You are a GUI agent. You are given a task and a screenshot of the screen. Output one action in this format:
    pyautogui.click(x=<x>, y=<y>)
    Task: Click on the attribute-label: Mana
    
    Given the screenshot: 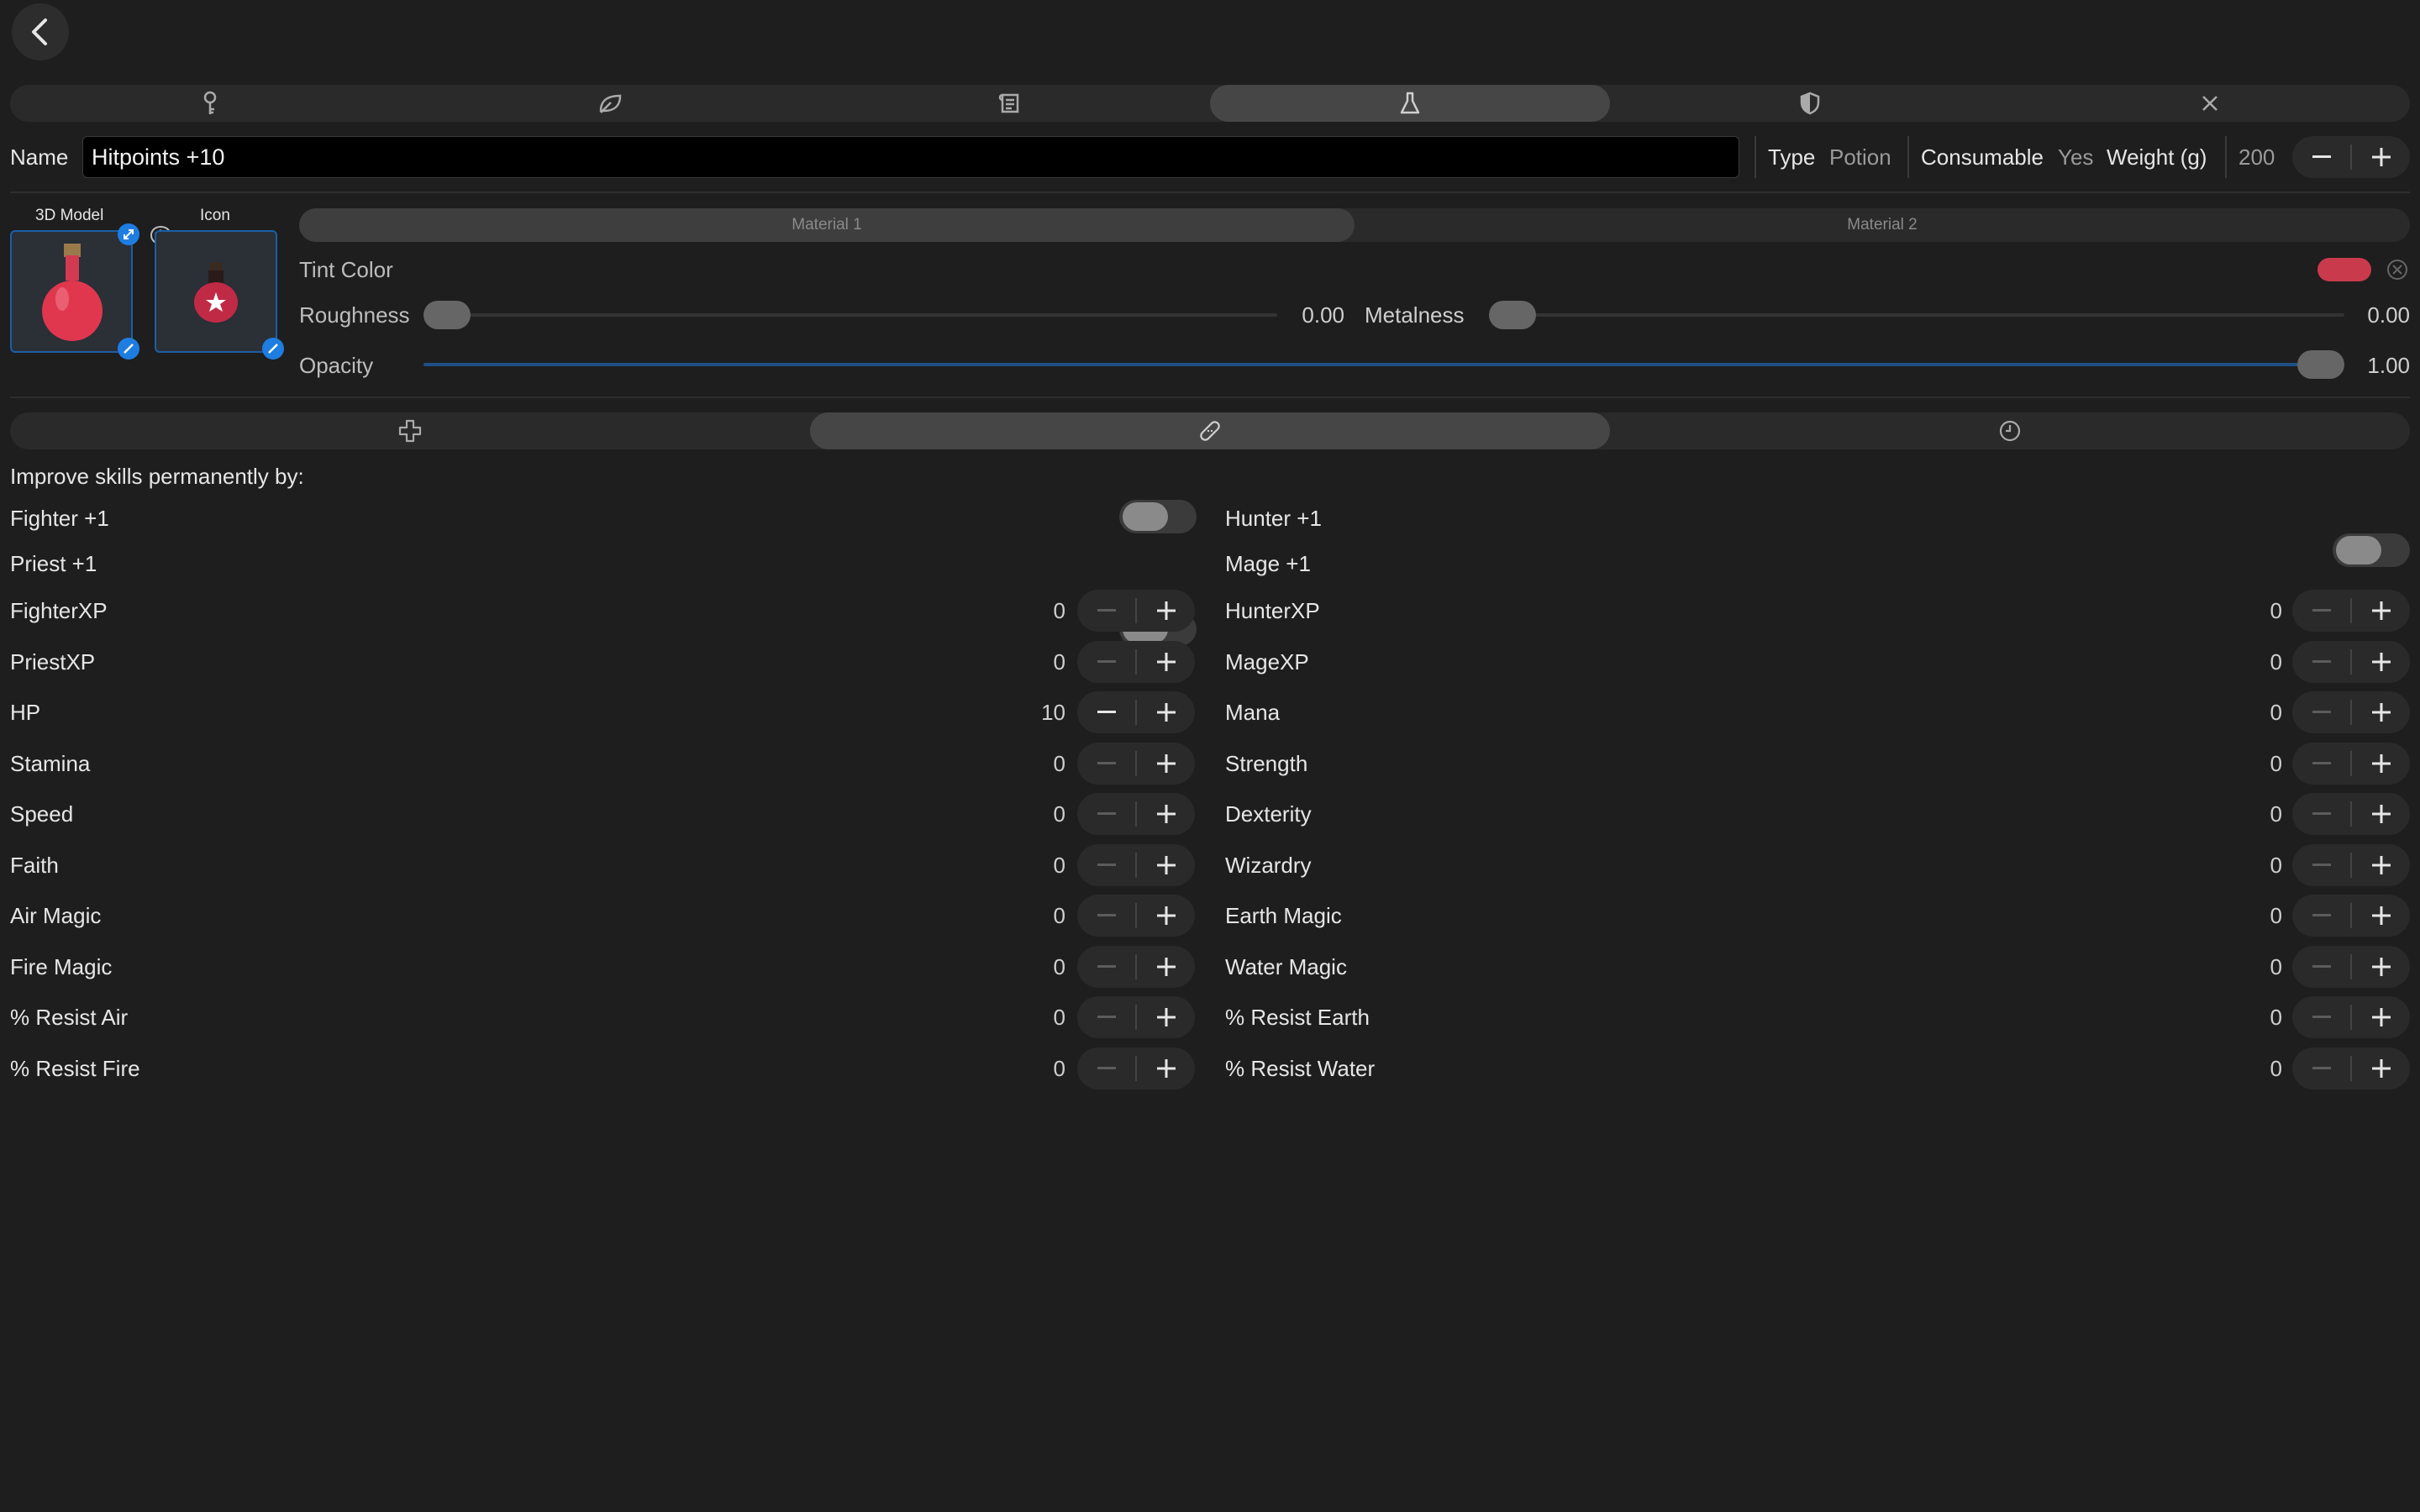 What is the action you would take?
    pyautogui.click(x=1253, y=712)
    